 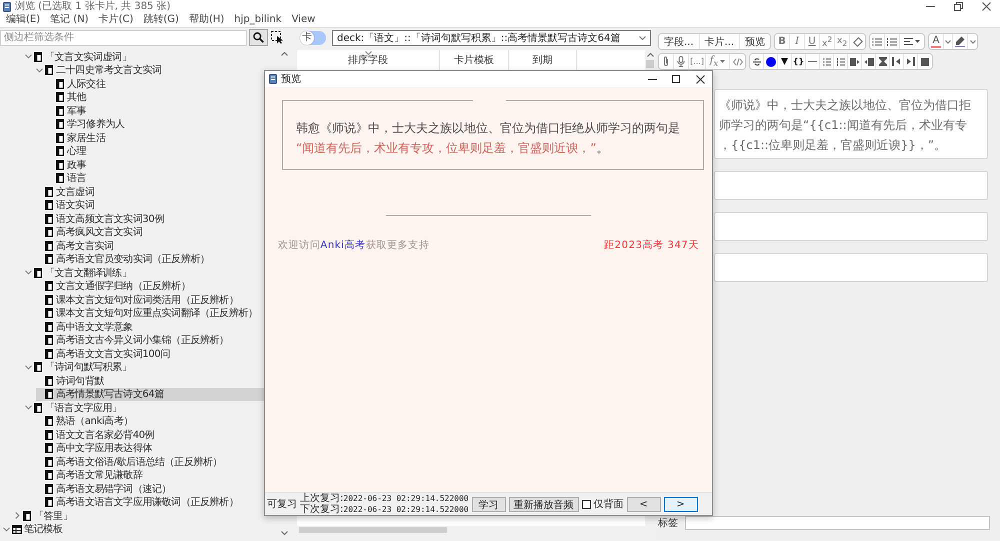 What do you see at coordinates (842, 41) in the screenshot?
I see `subscript-button: x$_{2}$` at bounding box center [842, 41].